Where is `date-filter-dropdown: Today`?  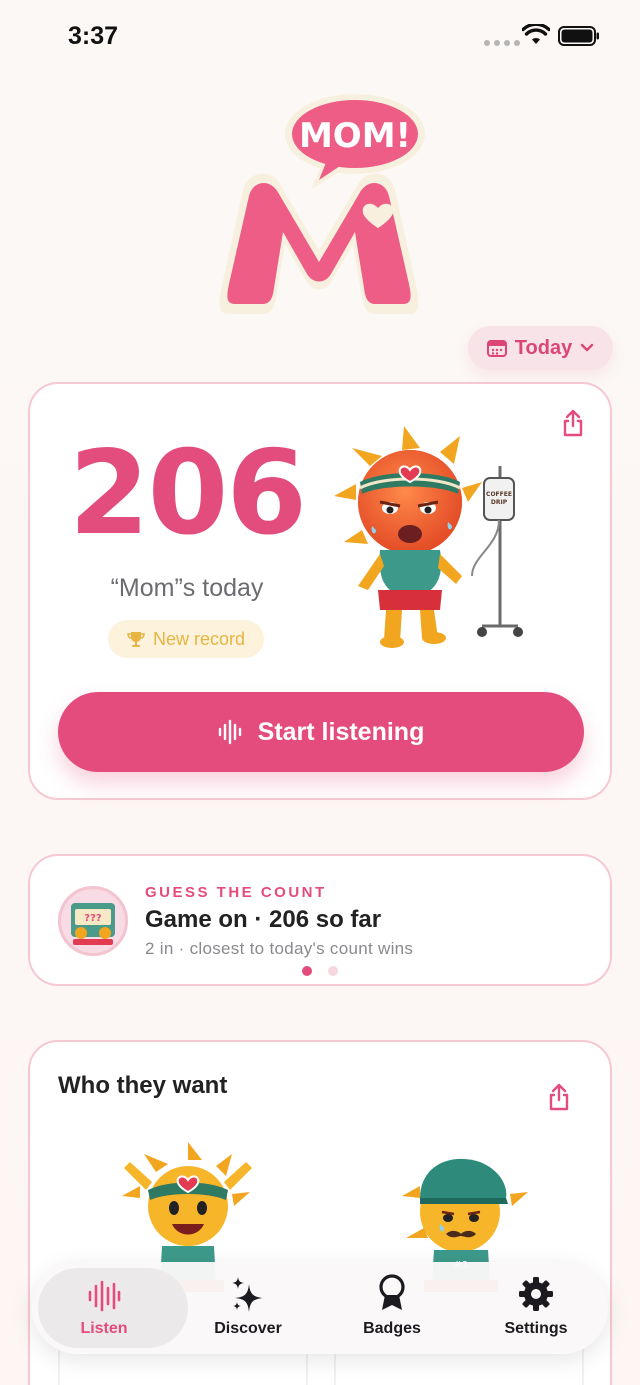
date-filter-dropdown: Today is located at coordinates (540, 348).